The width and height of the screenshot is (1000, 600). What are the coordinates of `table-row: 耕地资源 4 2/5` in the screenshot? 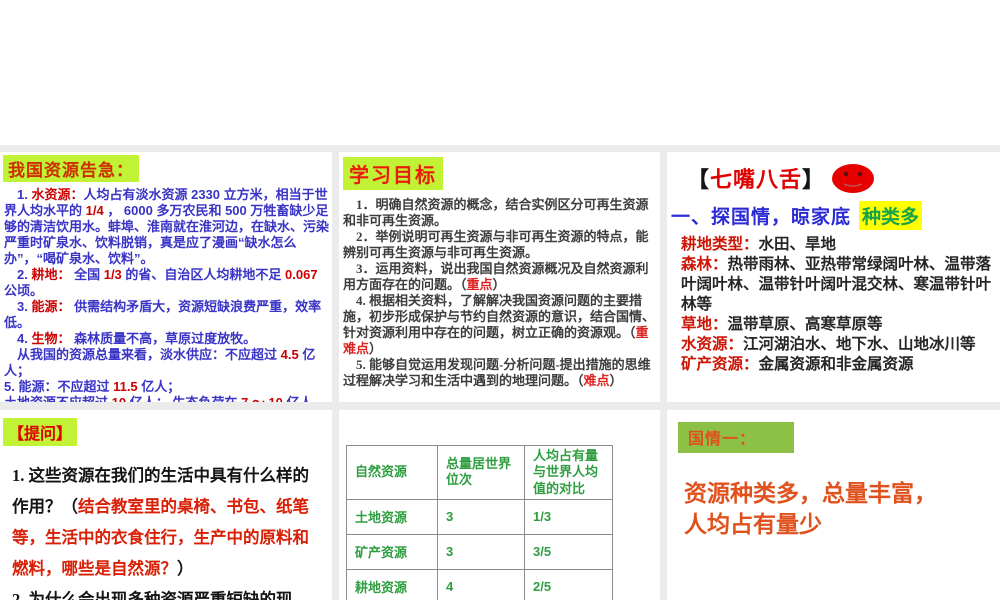 It's located at (479, 584).